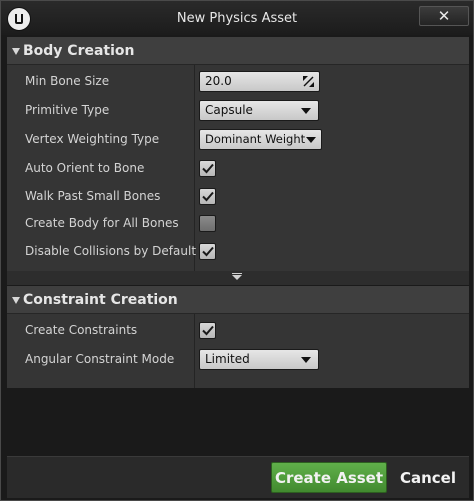 Image resolution: width=474 pixels, height=501 pixels. What do you see at coordinates (111, 251) in the screenshot?
I see `property-label: Disable Collisions by Default` at bounding box center [111, 251].